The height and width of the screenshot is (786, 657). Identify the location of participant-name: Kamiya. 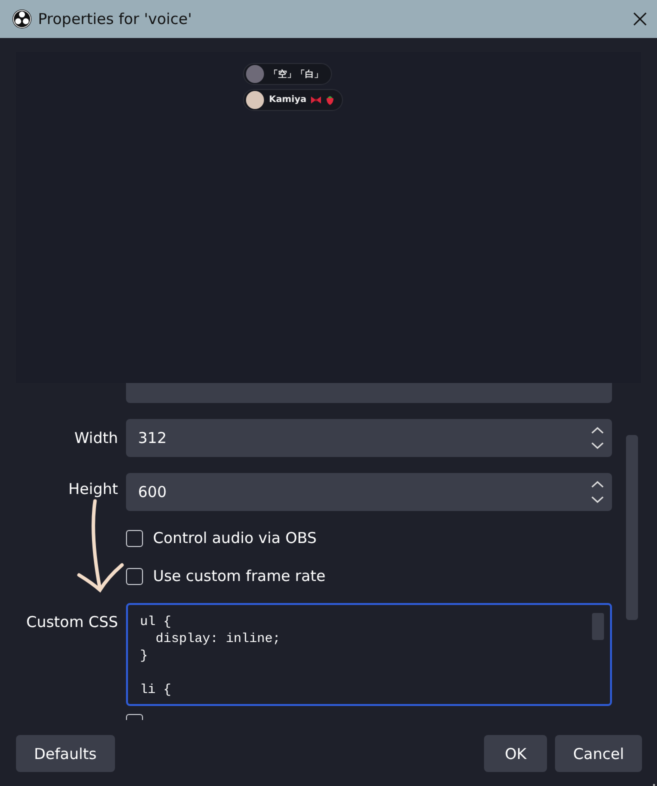
(287, 100).